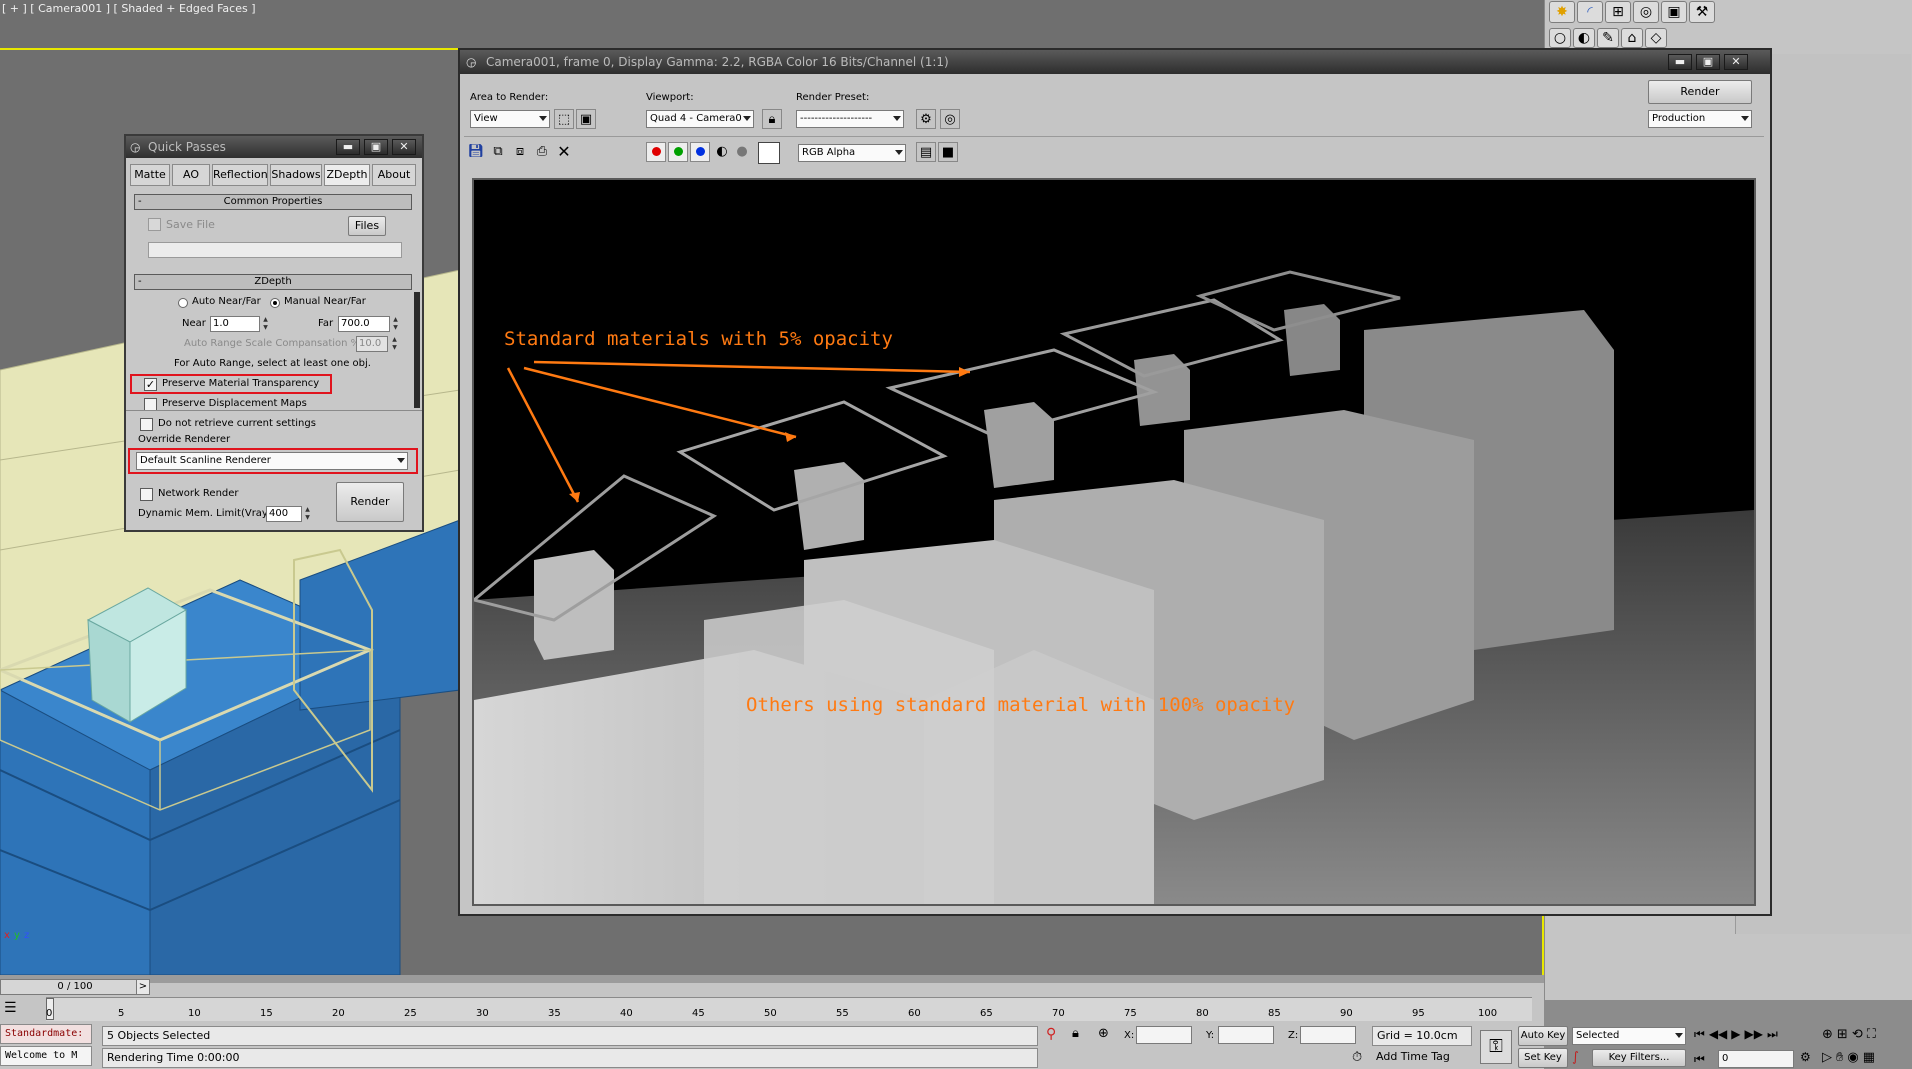 The width and height of the screenshot is (1912, 1069). I want to click on quick-passes-render-button: Render, so click(370, 502).